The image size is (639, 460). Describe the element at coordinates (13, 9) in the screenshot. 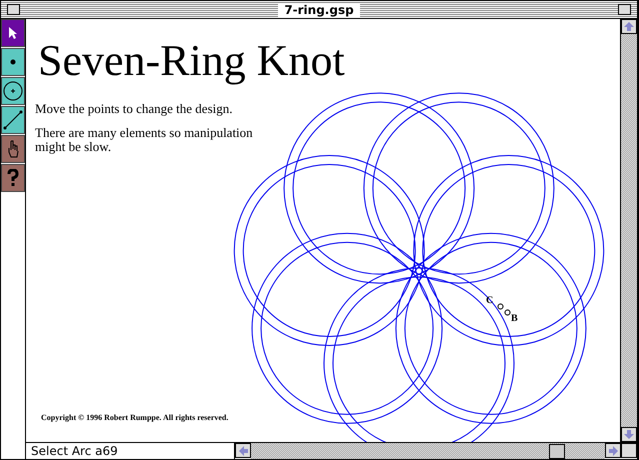

I see `close-box` at that location.